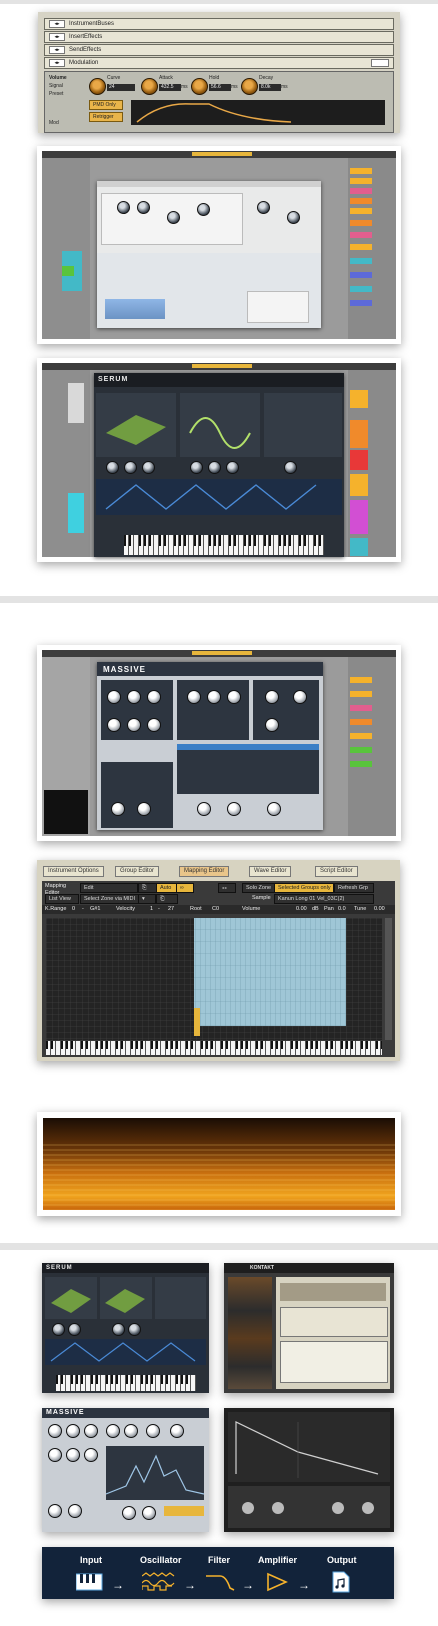 The width and height of the screenshot is (438, 1626). I want to click on root-value: C0, so click(215, 909).